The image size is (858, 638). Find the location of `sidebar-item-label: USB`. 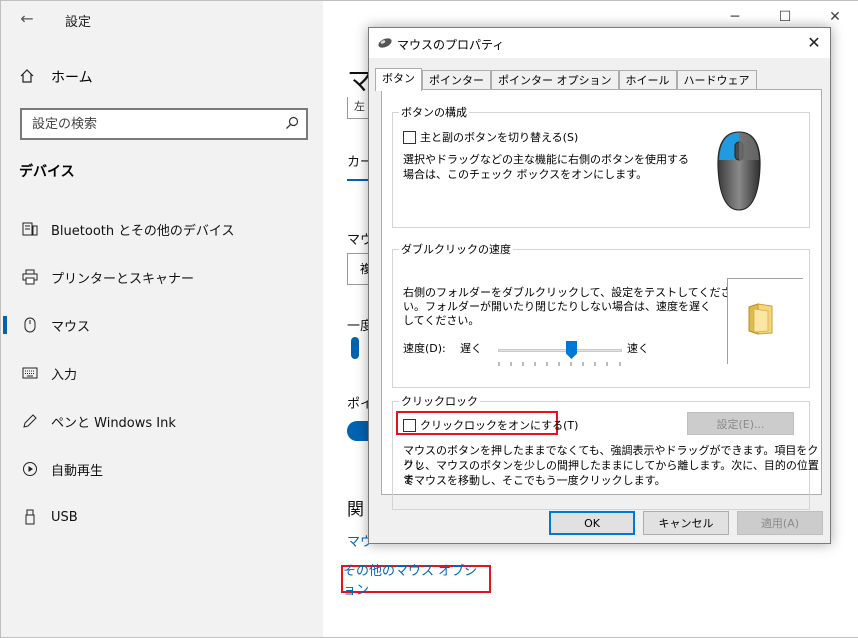

sidebar-item-label: USB is located at coordinates (64, 517).